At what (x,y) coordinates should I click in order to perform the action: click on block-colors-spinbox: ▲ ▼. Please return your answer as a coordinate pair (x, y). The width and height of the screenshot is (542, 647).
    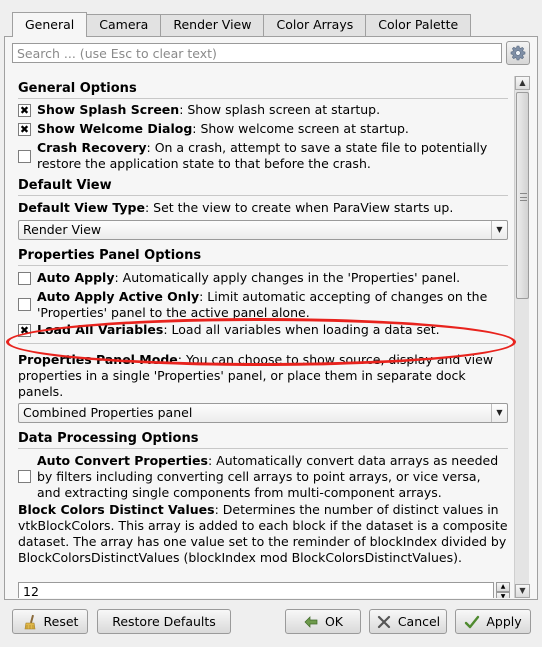
    Looking at the image, I should click on (503, 590).